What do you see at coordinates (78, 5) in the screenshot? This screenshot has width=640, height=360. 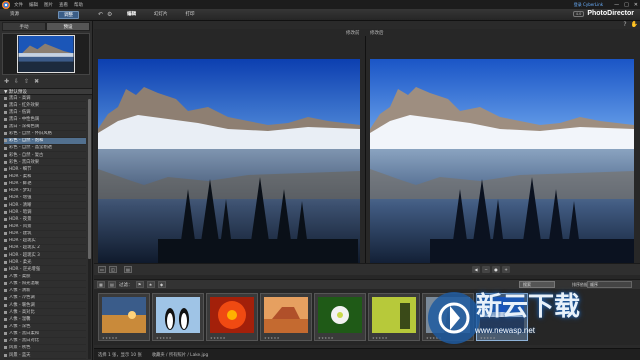 I see `menu-help: 帮助` at bounding box center [78, 5].